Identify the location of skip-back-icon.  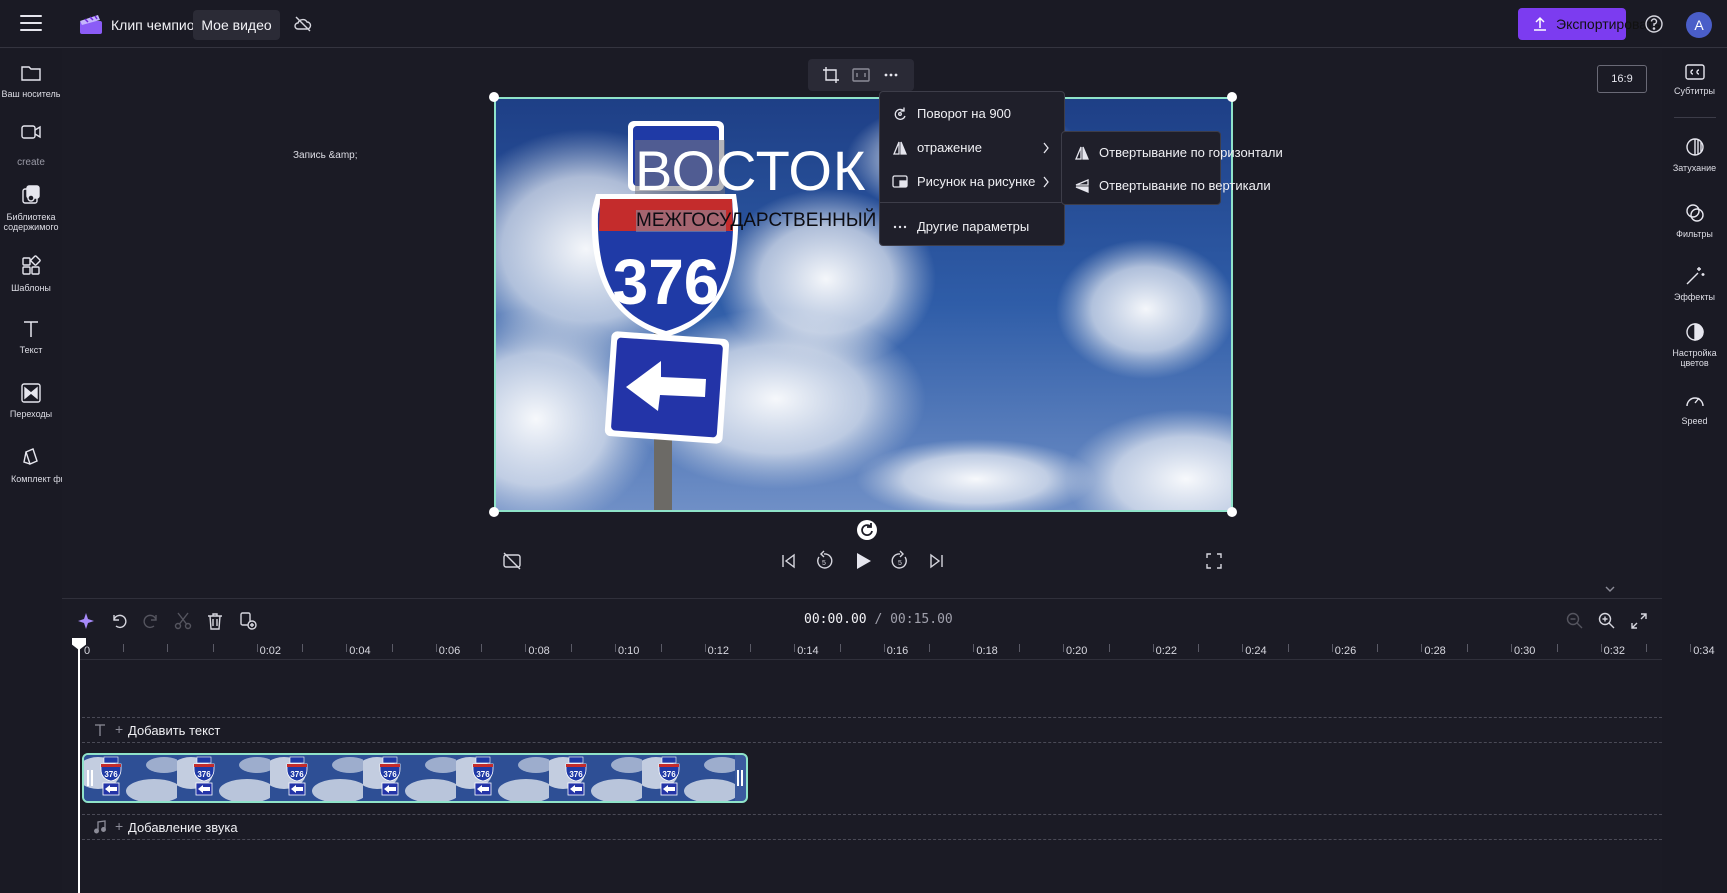
(788, 561).